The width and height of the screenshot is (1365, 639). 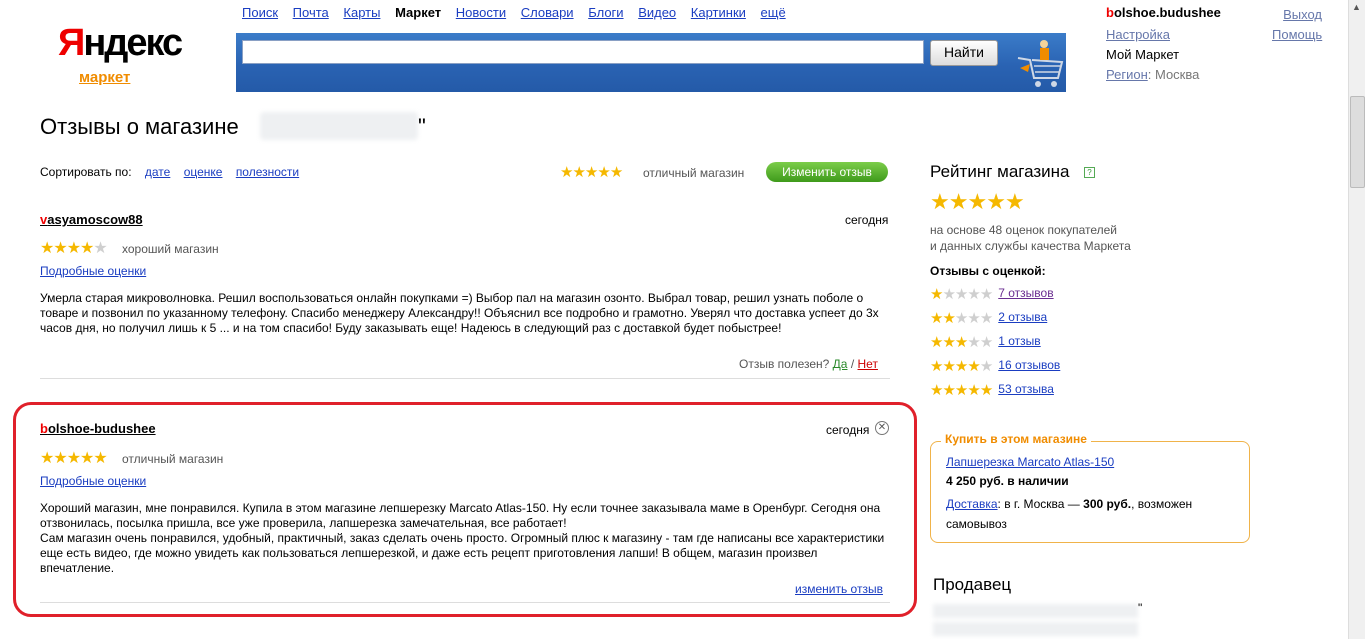 I want to click on reviews-by-rating-heading: Отзывы с оценкой:, so click(x=988, y=271).